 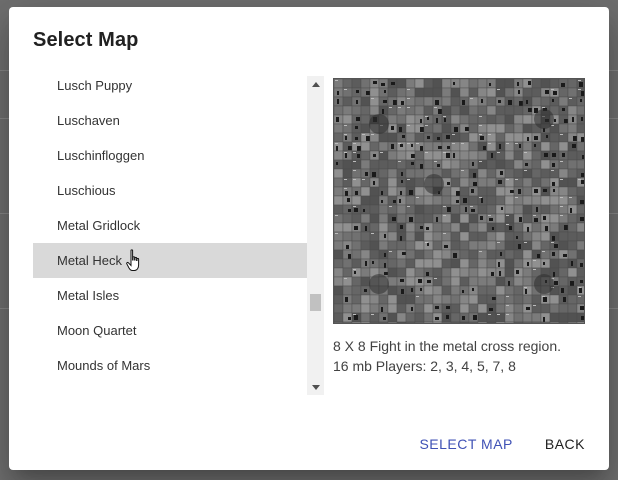 I want to click on arrow-down-icon, so click(x=315, y=387).